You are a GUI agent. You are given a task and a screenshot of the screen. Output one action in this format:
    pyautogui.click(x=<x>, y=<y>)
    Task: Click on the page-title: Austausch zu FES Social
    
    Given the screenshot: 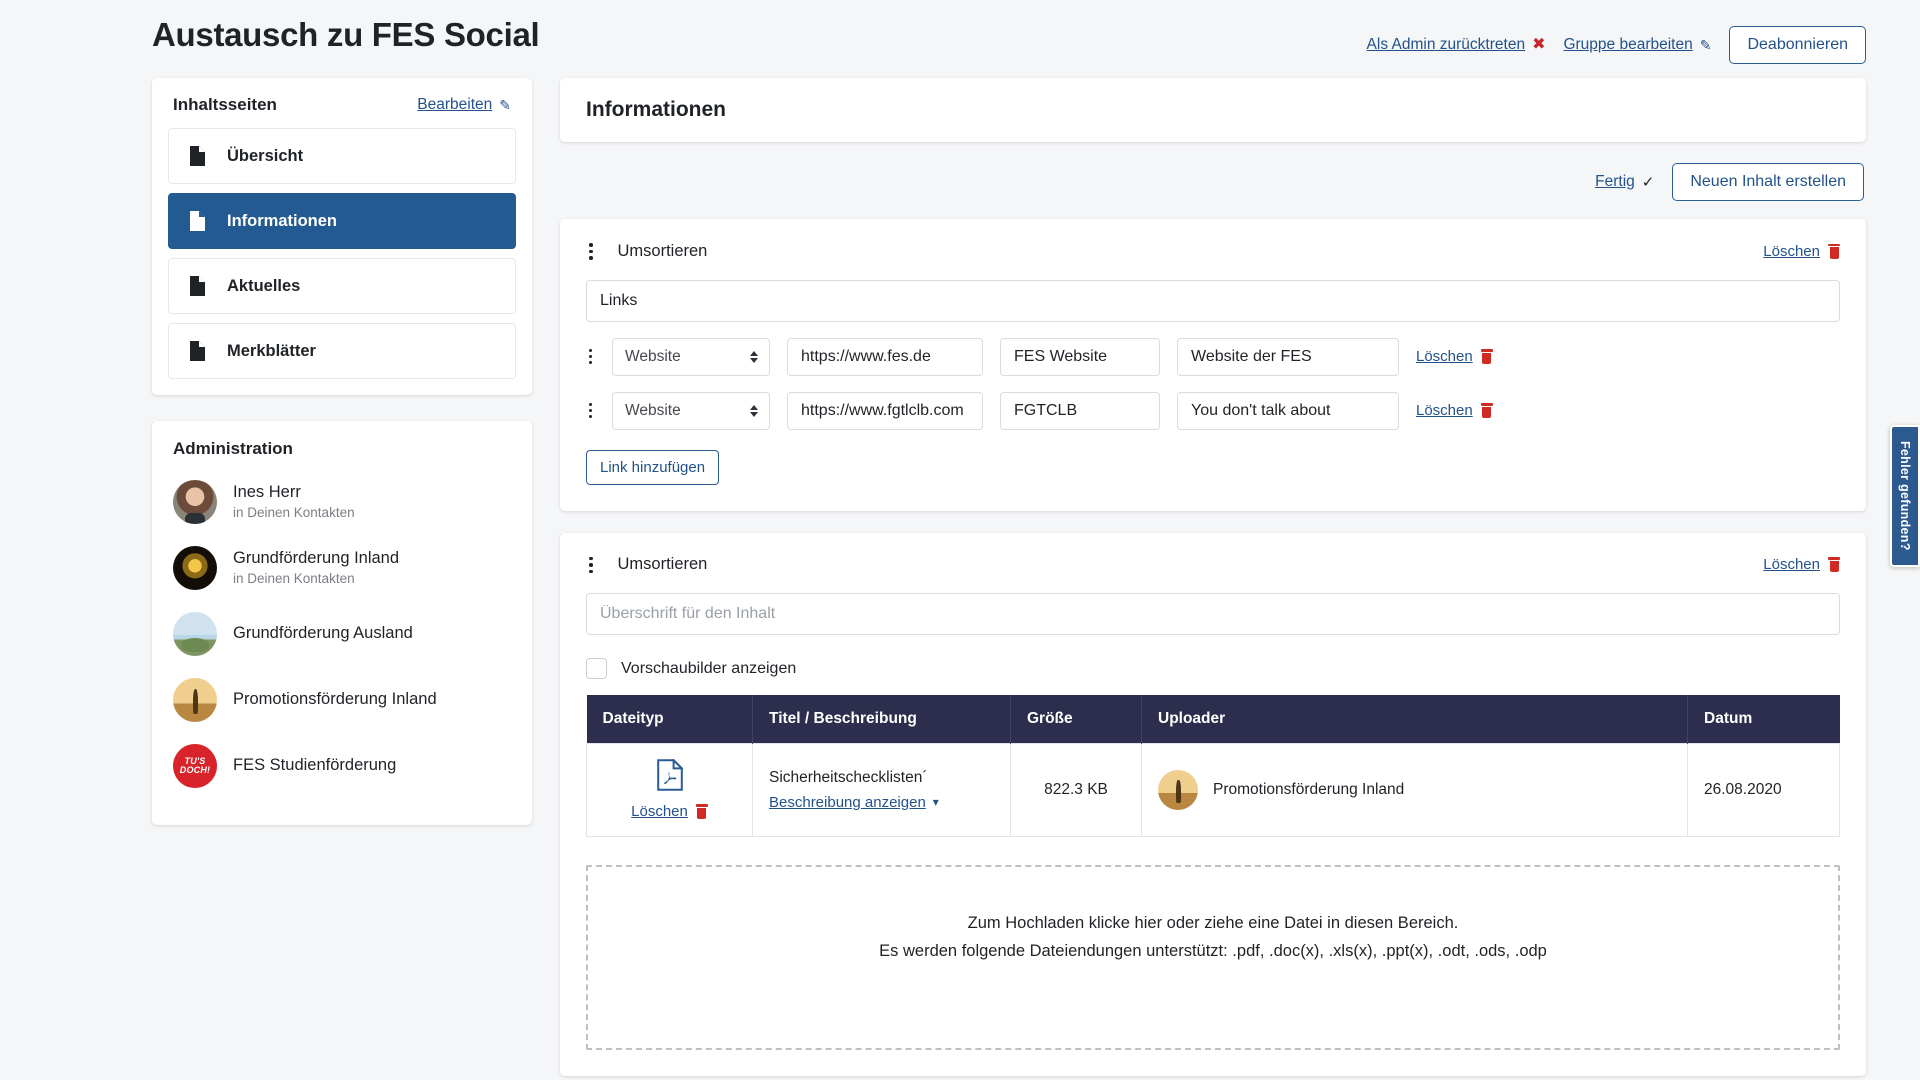 What is the action you would take?
    pyautogui.click(x=346, y=34)
    